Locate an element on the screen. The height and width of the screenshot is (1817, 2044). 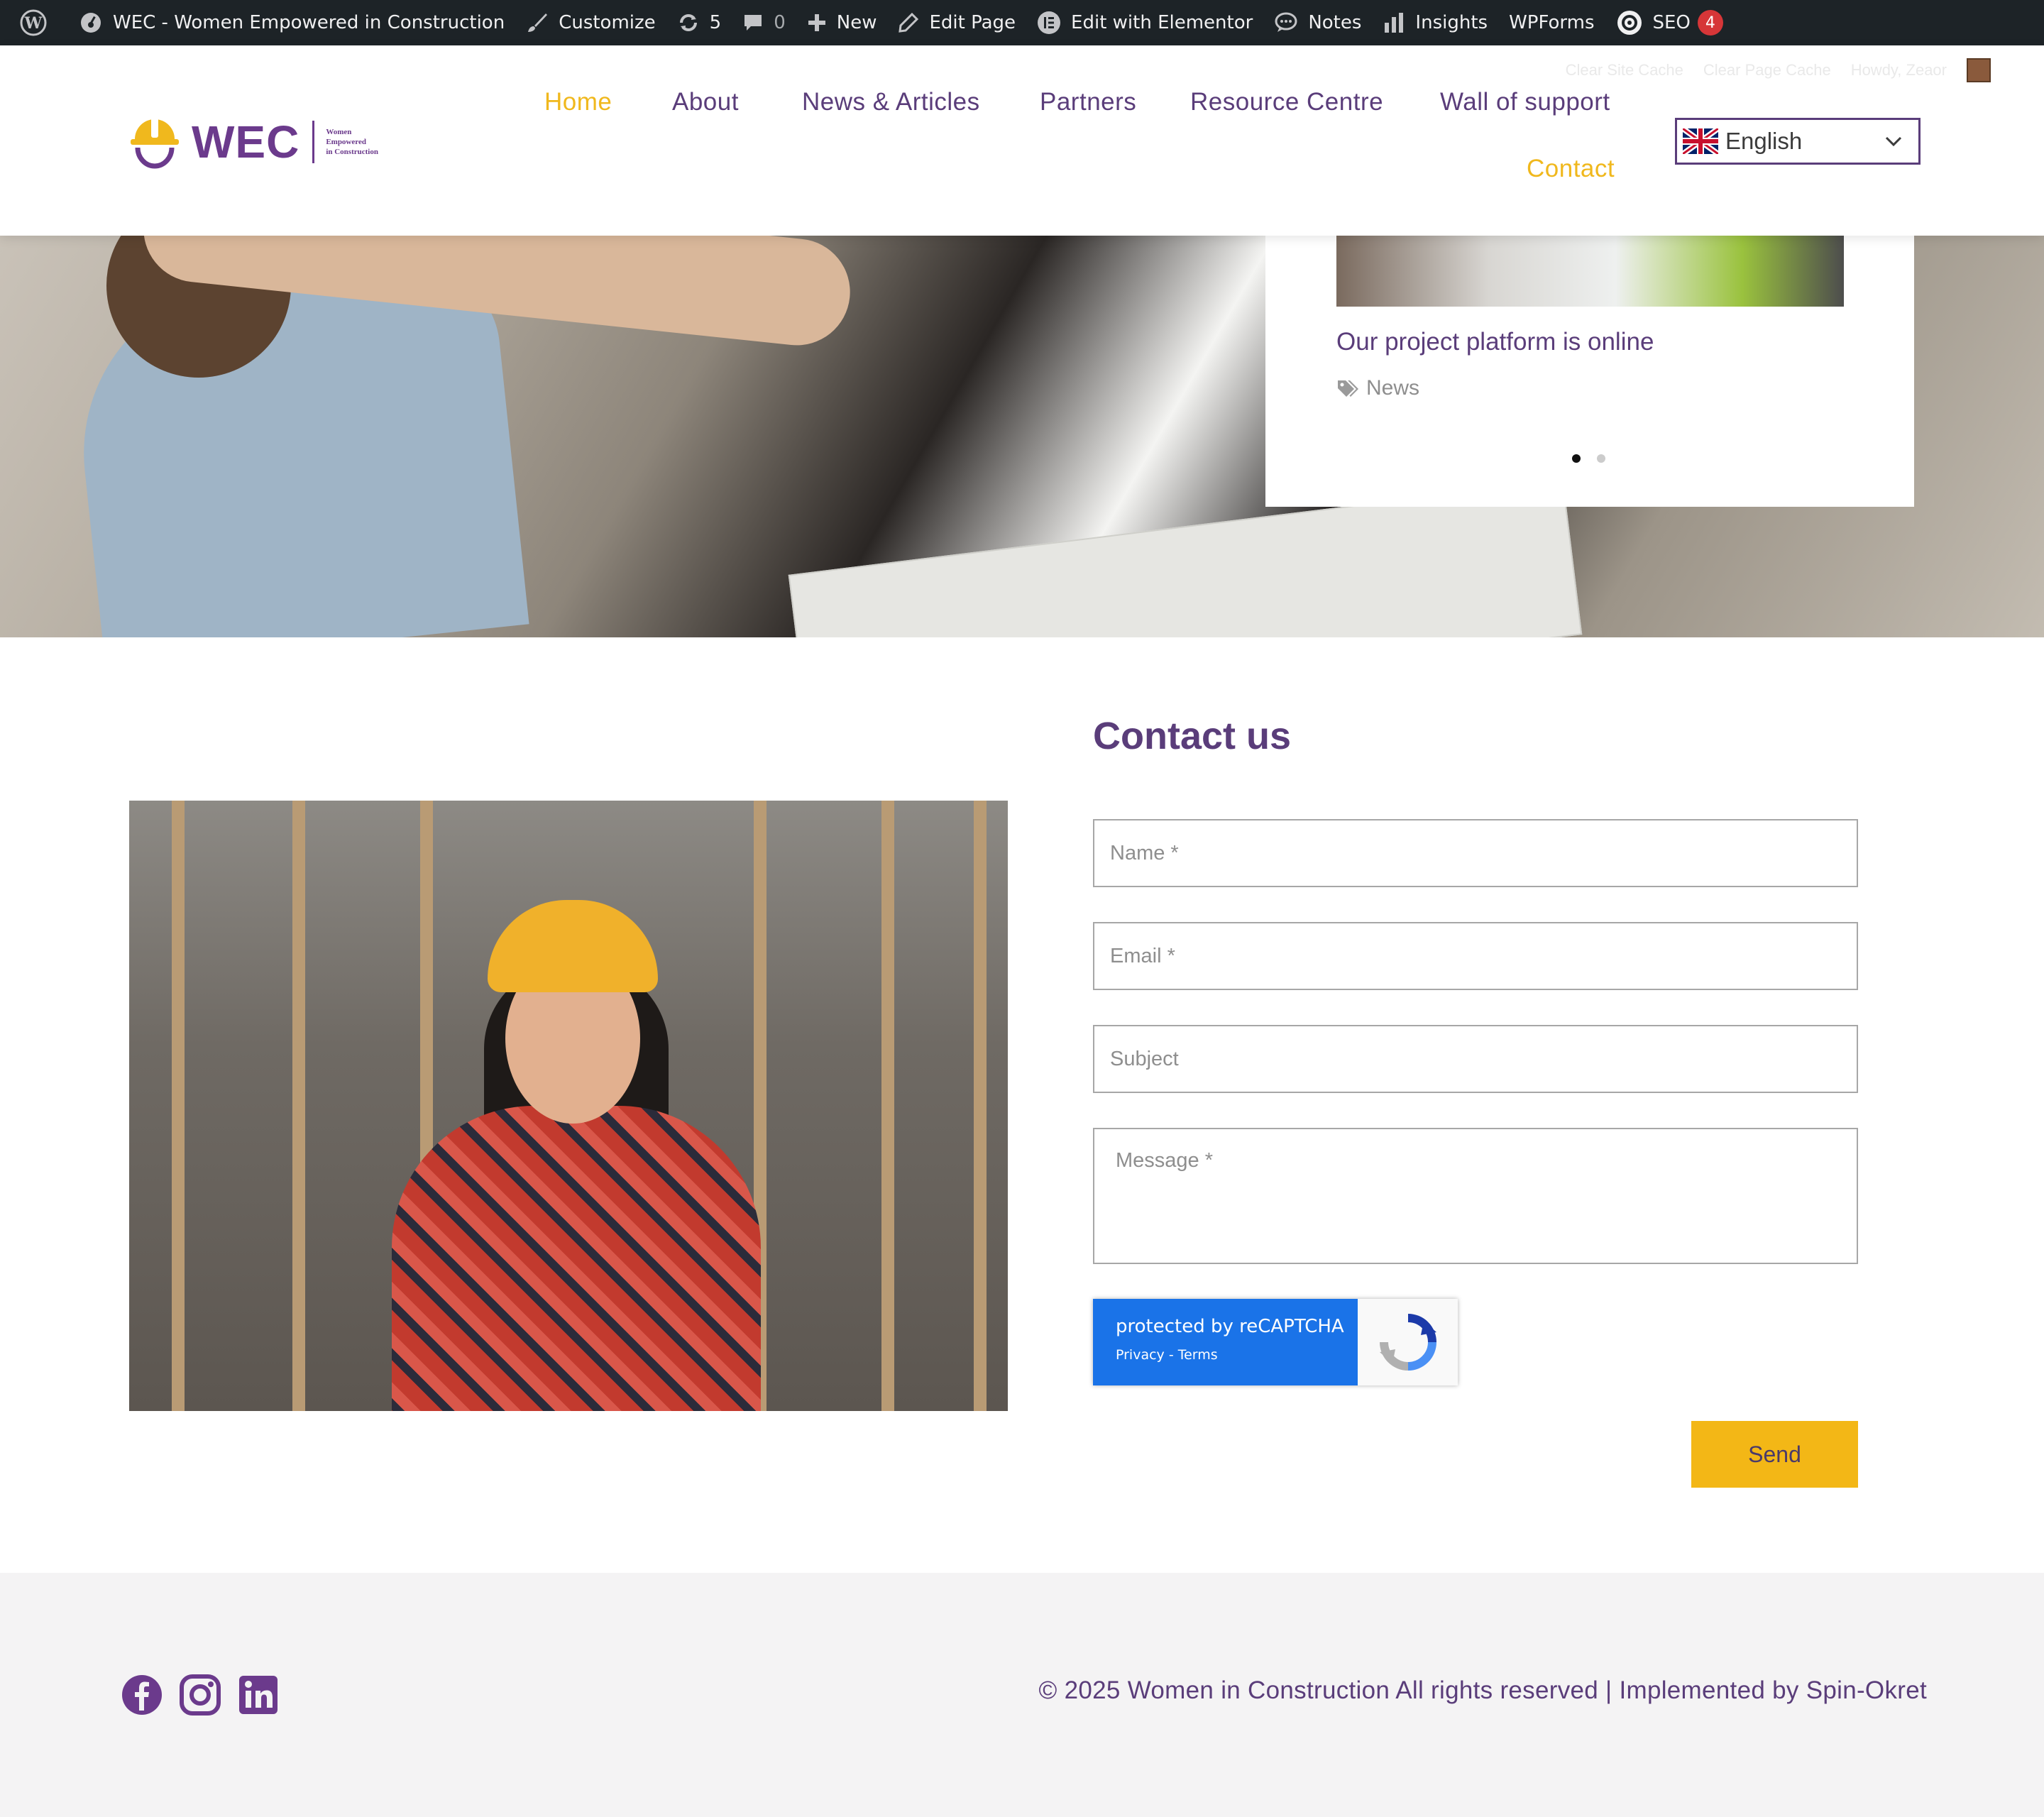
uk-flag-icon is located at coordinates (1700, 141).